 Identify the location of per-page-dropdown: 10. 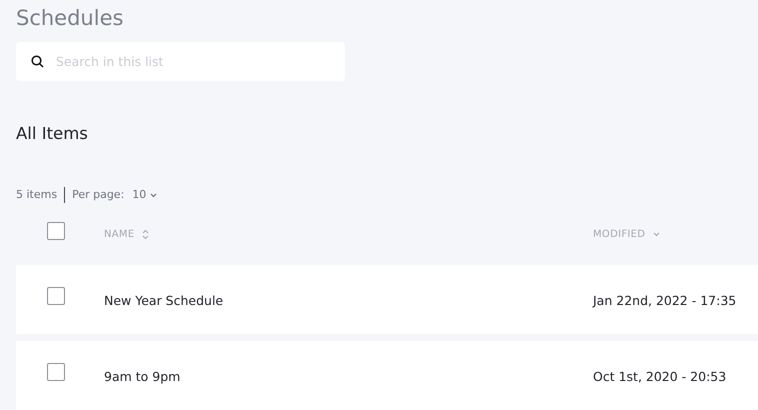
(145, 195).